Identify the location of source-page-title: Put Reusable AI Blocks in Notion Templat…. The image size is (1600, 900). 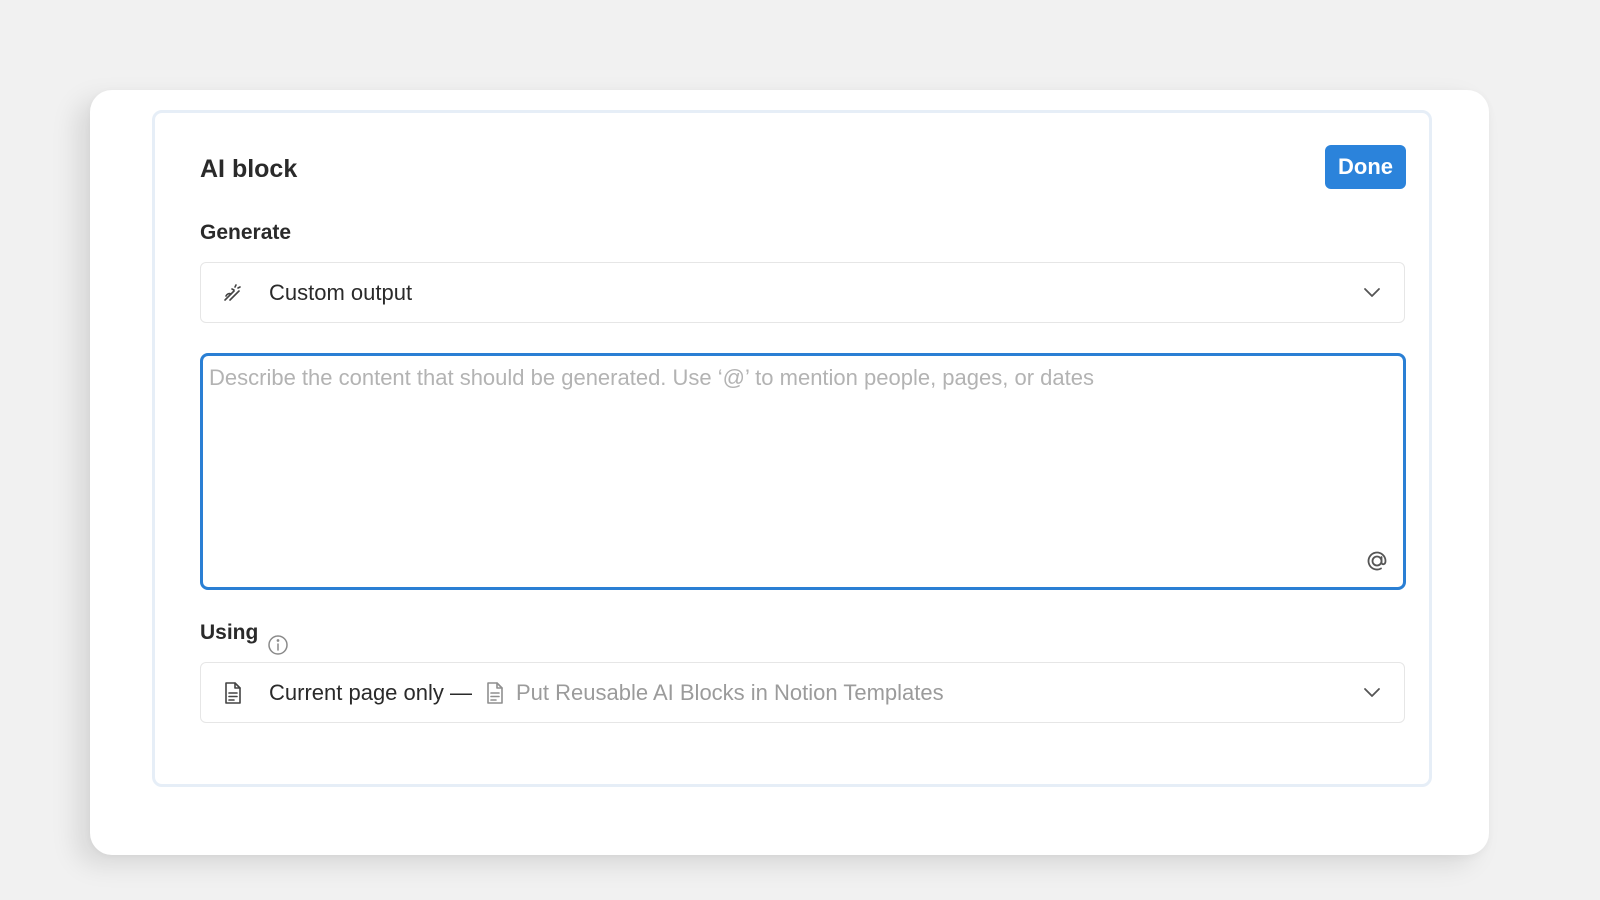
(730, 692).